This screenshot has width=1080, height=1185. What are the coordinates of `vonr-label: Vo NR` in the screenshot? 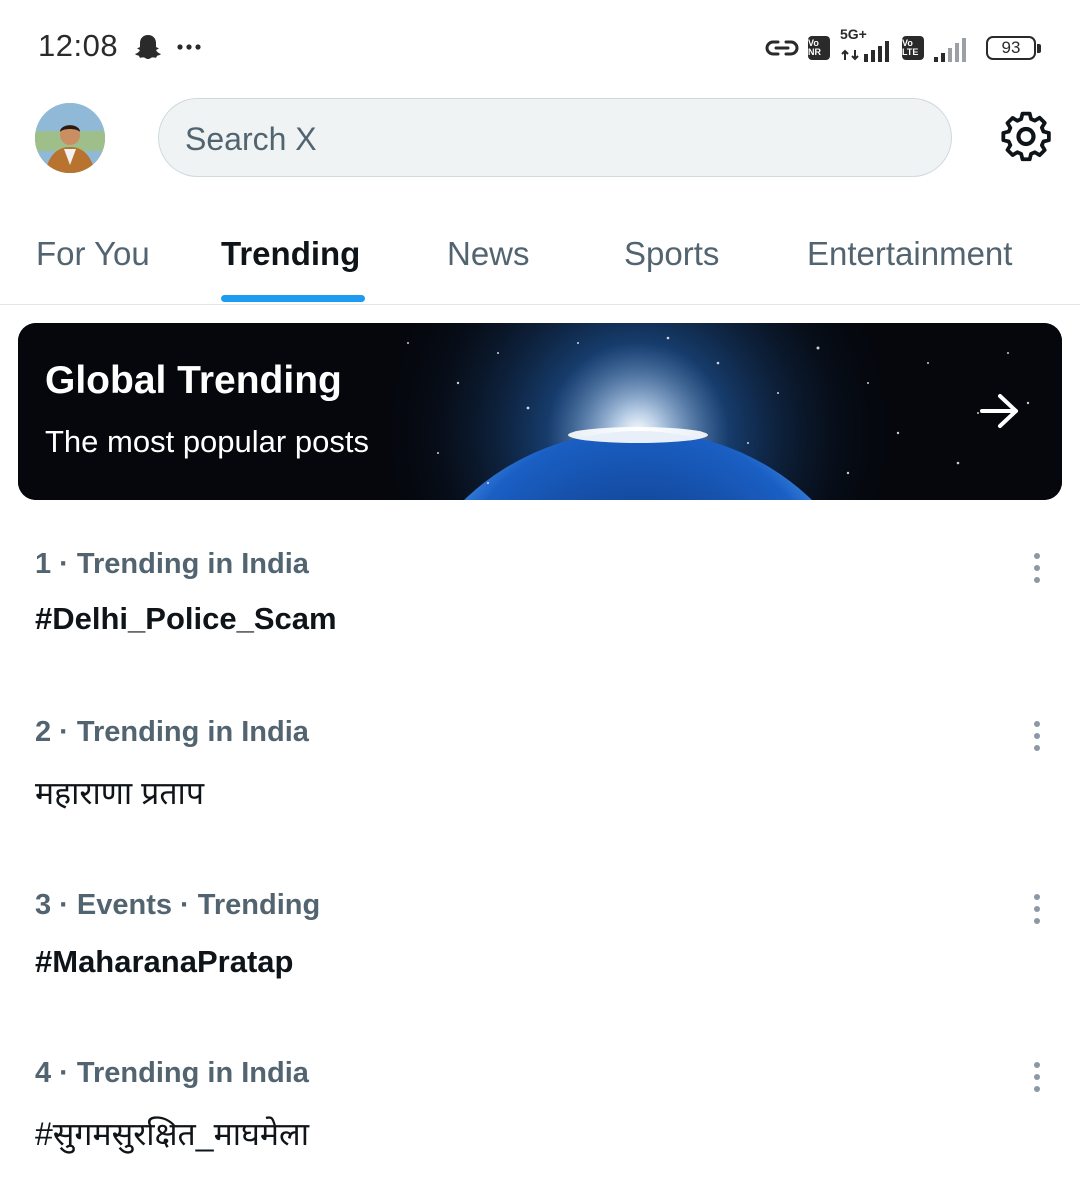 It's located at (814, 47).